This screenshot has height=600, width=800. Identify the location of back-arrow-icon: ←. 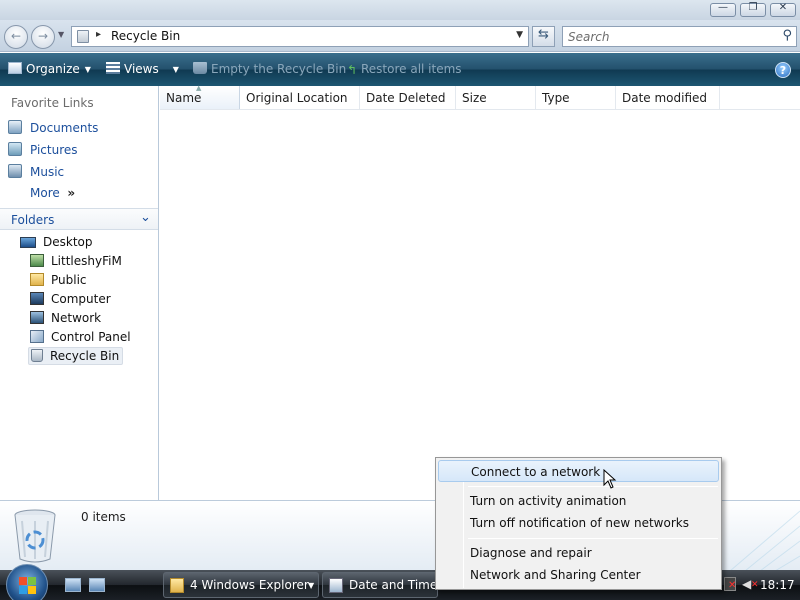
(16, 36).